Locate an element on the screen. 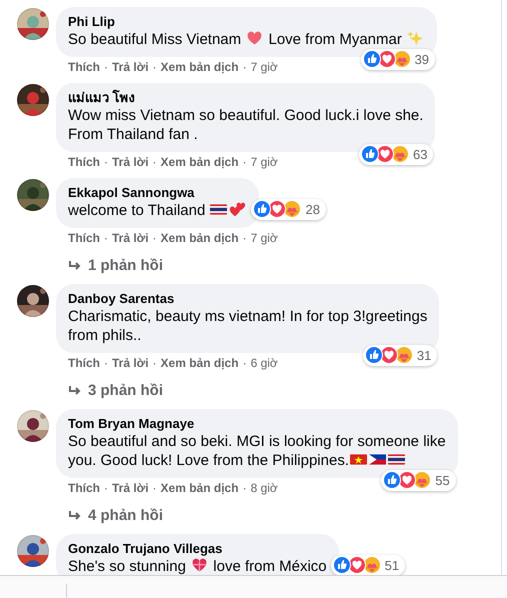  reactions-pill: 51 is located at coordinates (368, 564).